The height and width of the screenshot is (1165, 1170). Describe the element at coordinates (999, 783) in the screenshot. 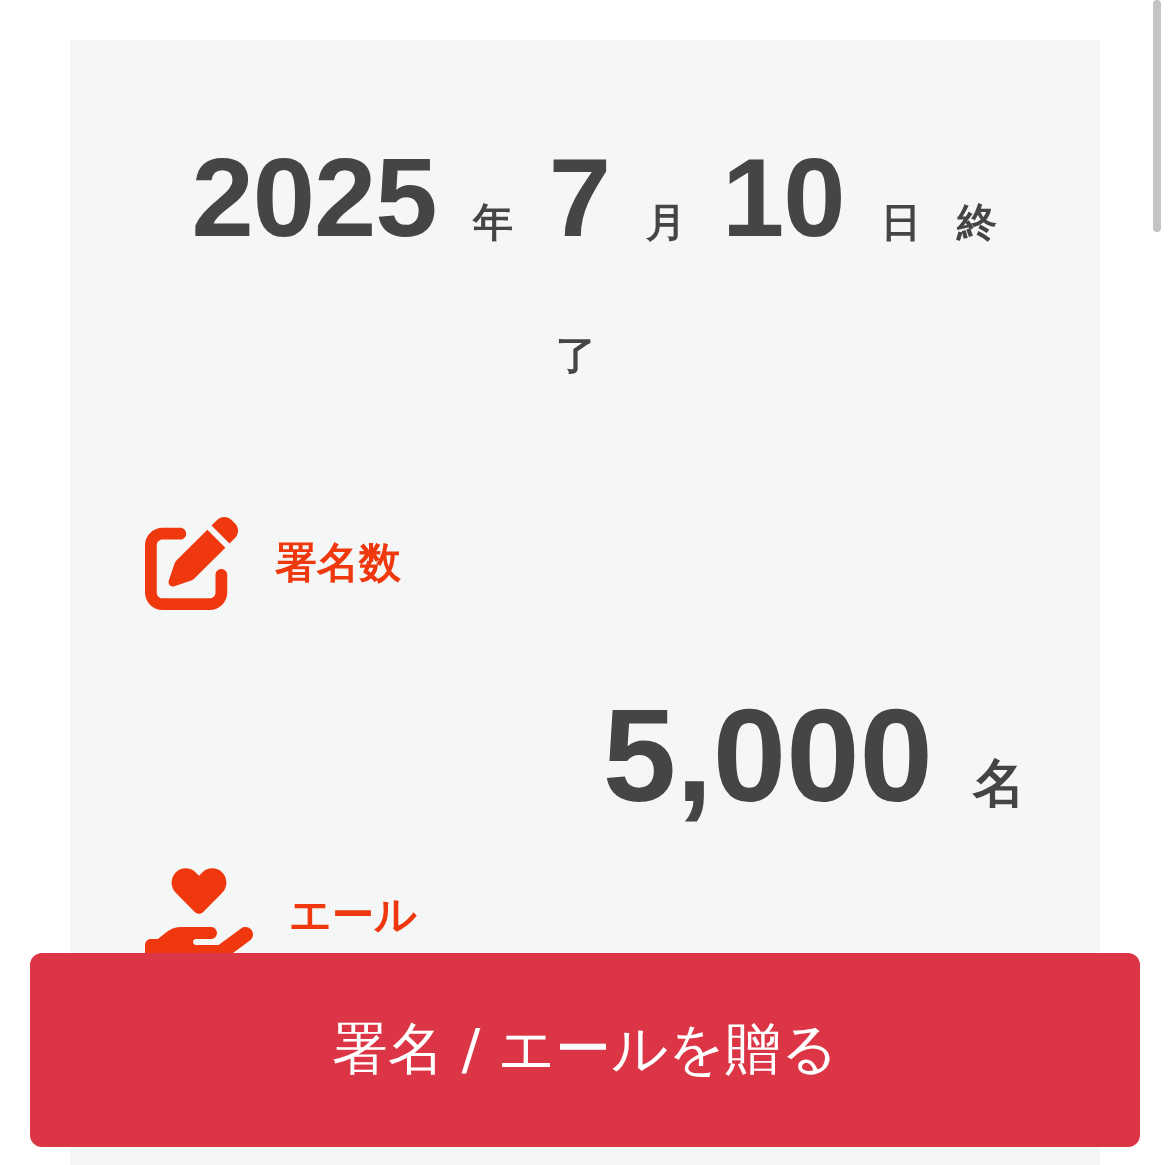

I see `signature-unit: 名` at that location.